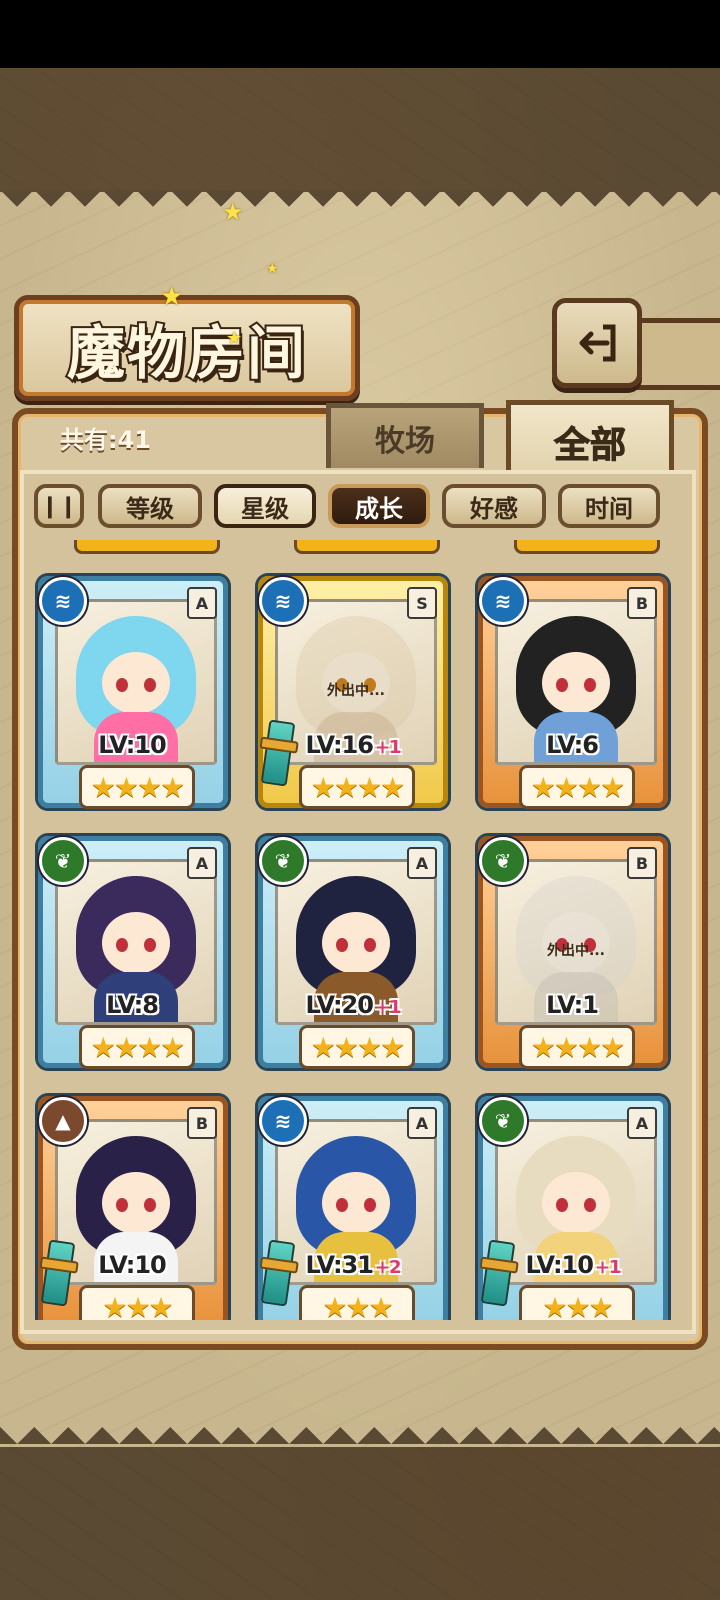 The height and width of the screenshot is (1600, 720). Describe the element at coordinates (422, 603) in the screenshot. I see `rank-badge: S` at that location.